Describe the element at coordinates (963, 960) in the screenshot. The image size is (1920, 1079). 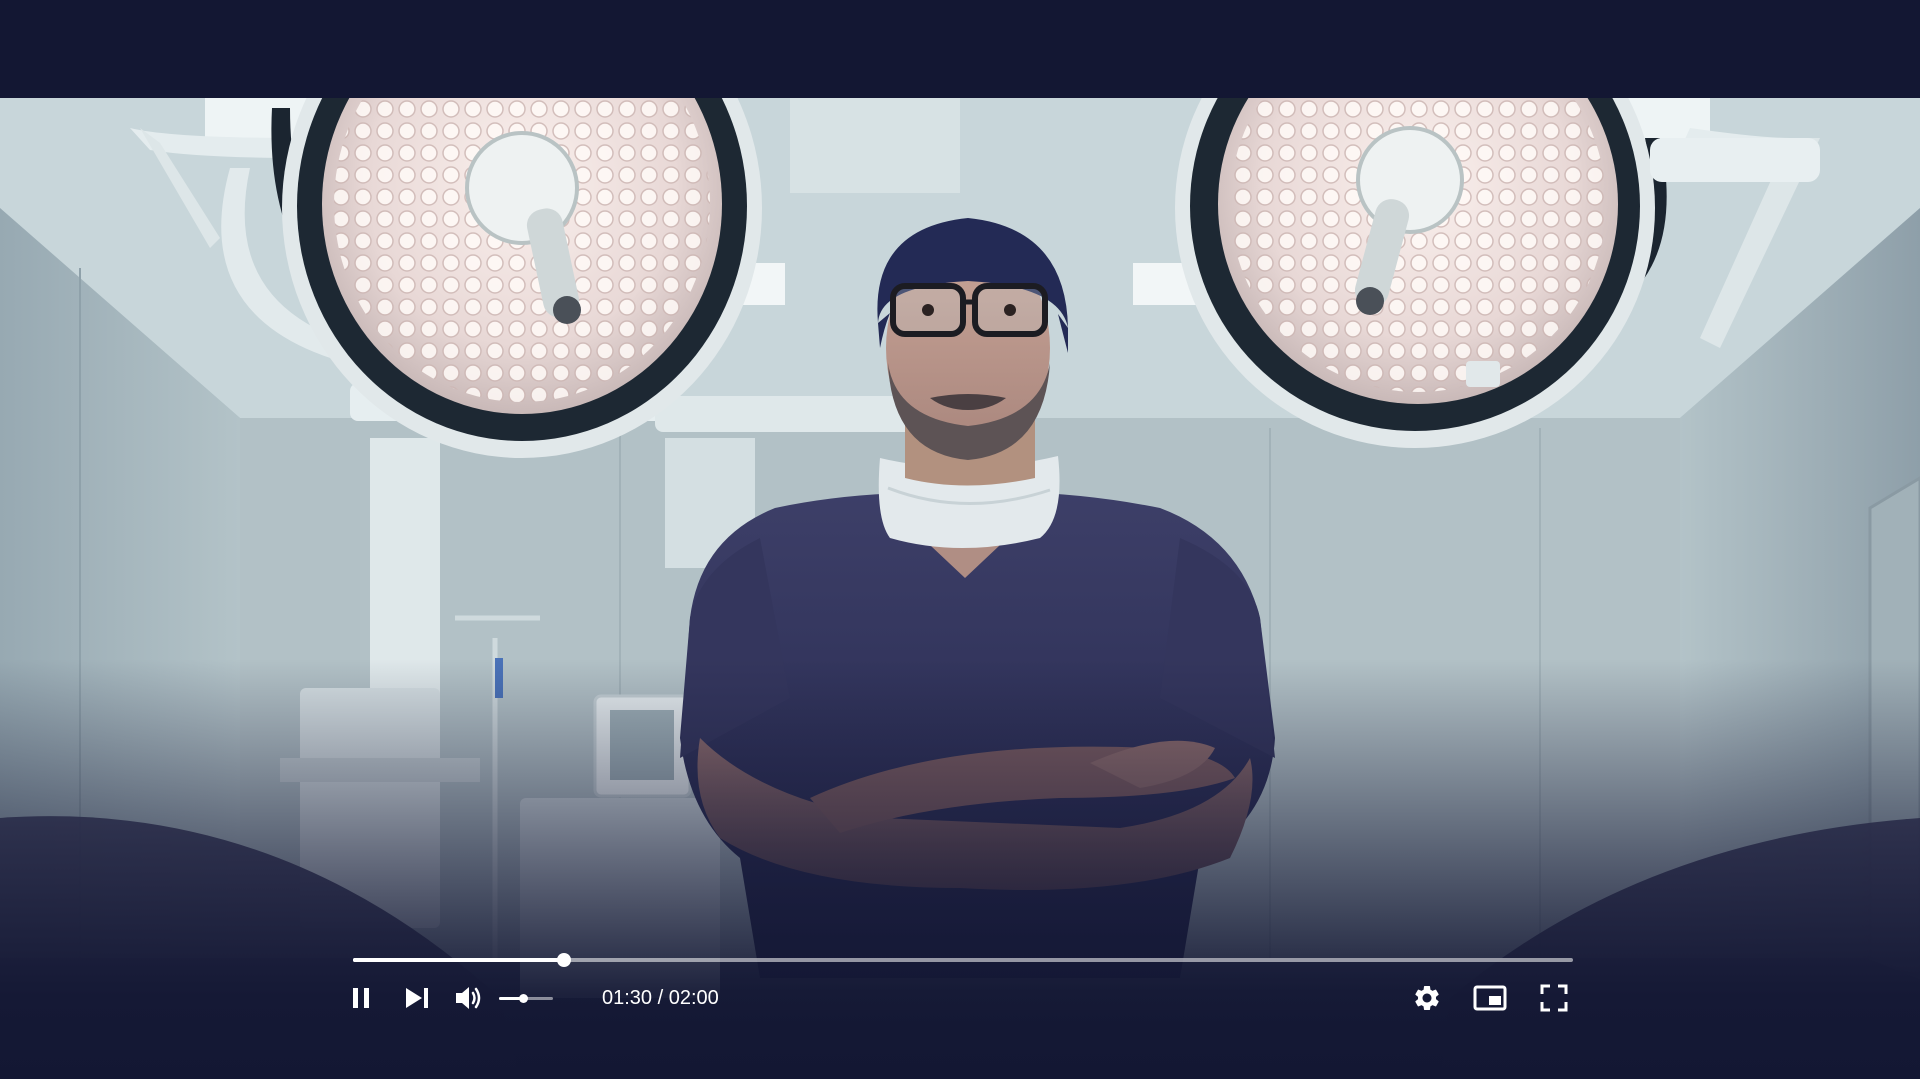
I see `progress-bar` at that location.